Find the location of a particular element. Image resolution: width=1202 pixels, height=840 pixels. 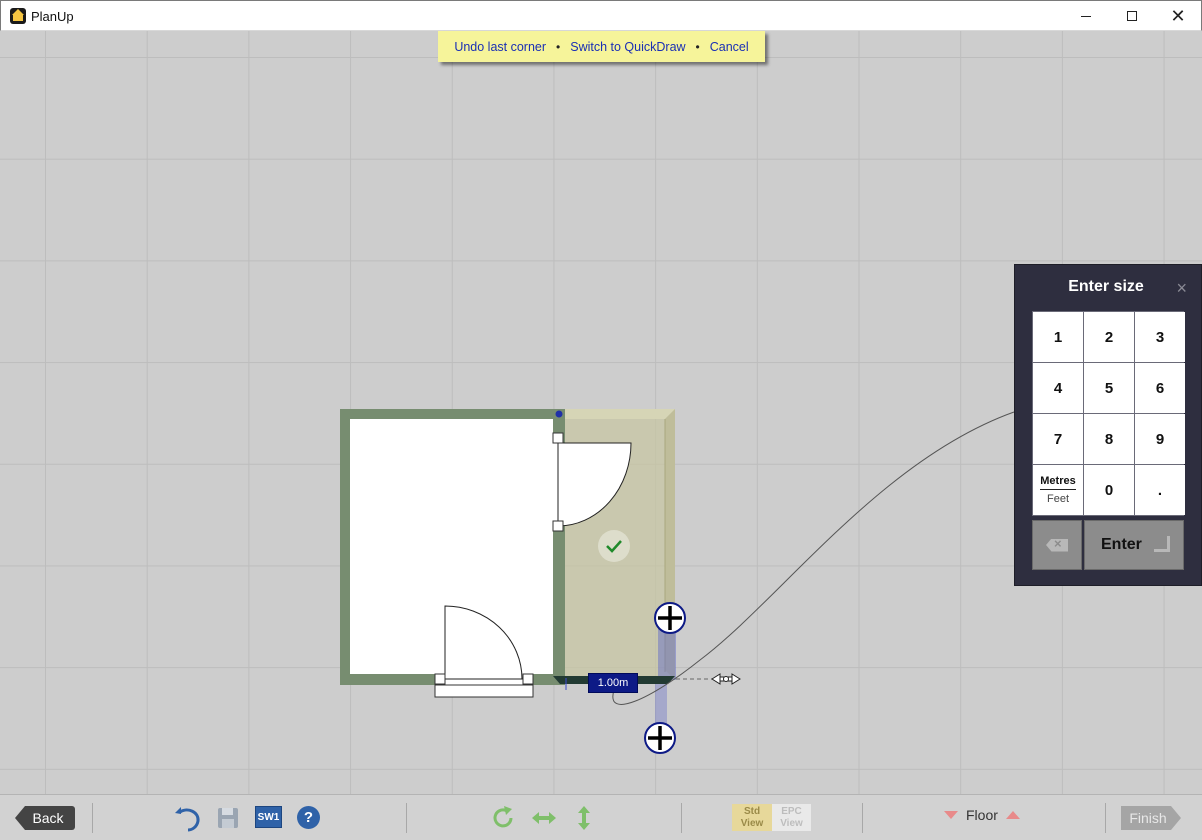

backspace-button is located at coordinates (1057, 545).